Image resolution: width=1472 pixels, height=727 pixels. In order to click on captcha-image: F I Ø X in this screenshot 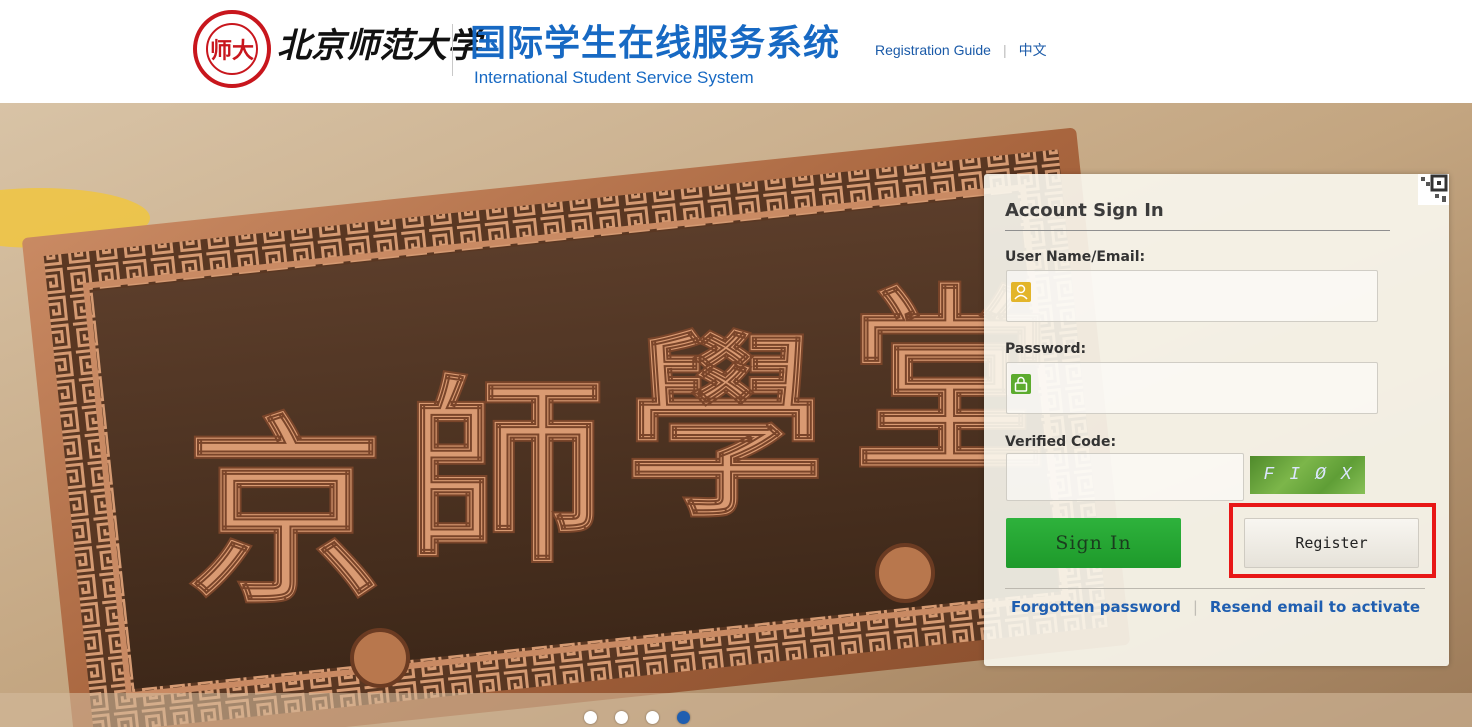, I will do `click(1307, 475)`.